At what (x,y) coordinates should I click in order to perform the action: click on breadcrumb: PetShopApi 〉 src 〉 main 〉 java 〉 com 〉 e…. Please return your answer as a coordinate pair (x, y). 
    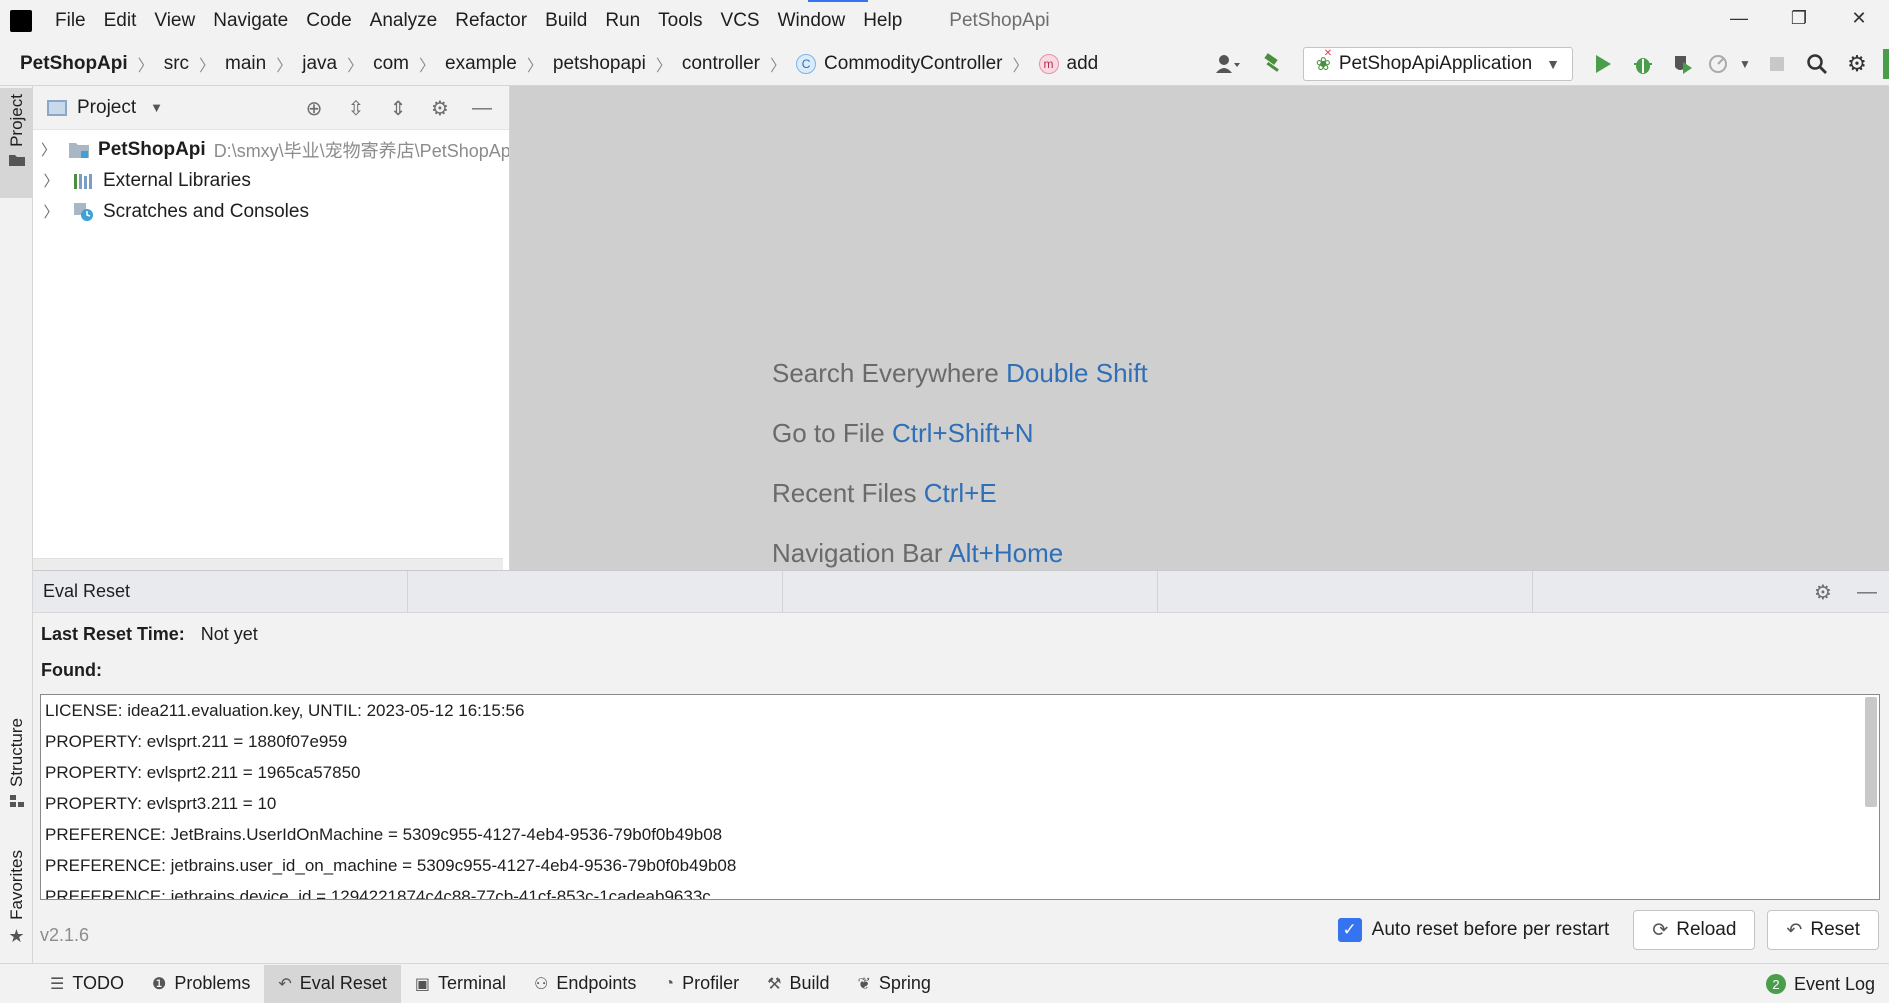
    Looking at the image, I should click on (549, 64).